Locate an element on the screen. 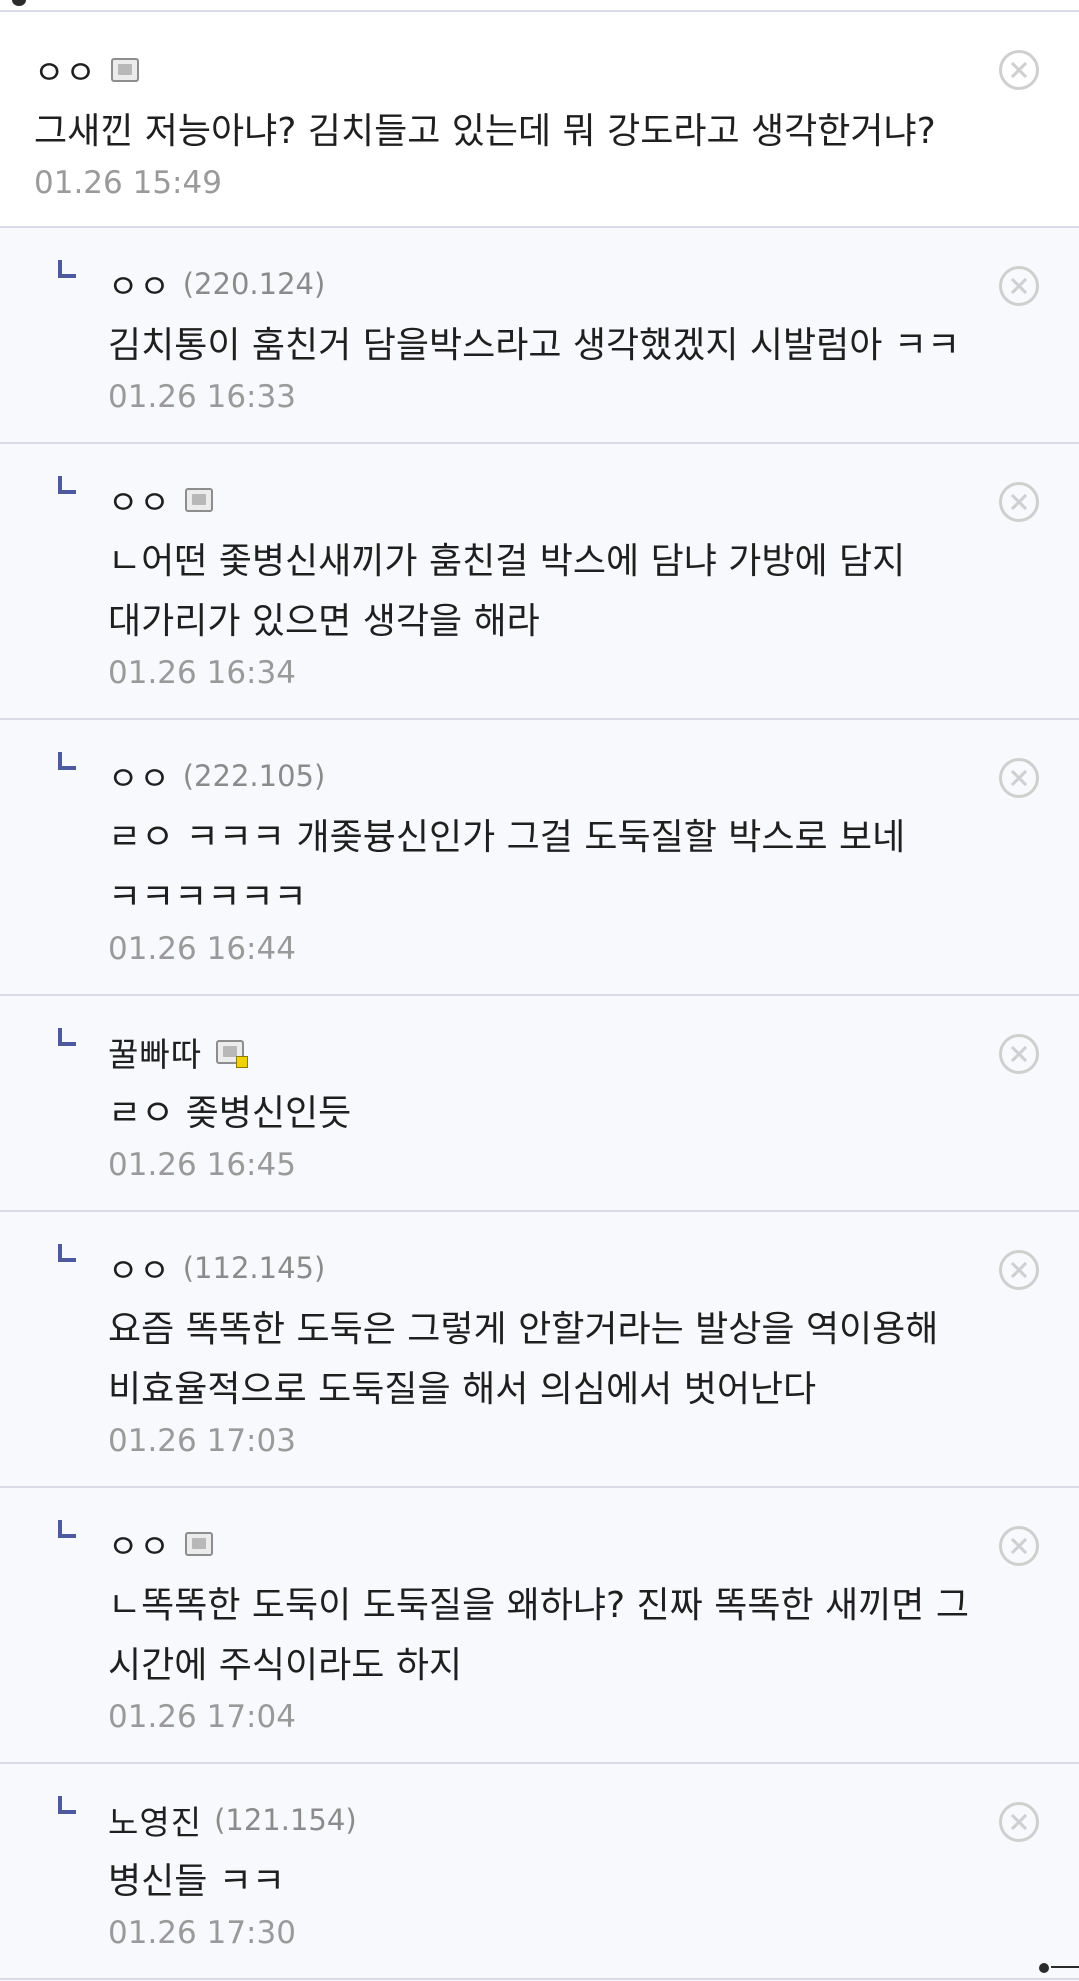  comment-ip: (121.154) is located at coordinates (285, 1820).